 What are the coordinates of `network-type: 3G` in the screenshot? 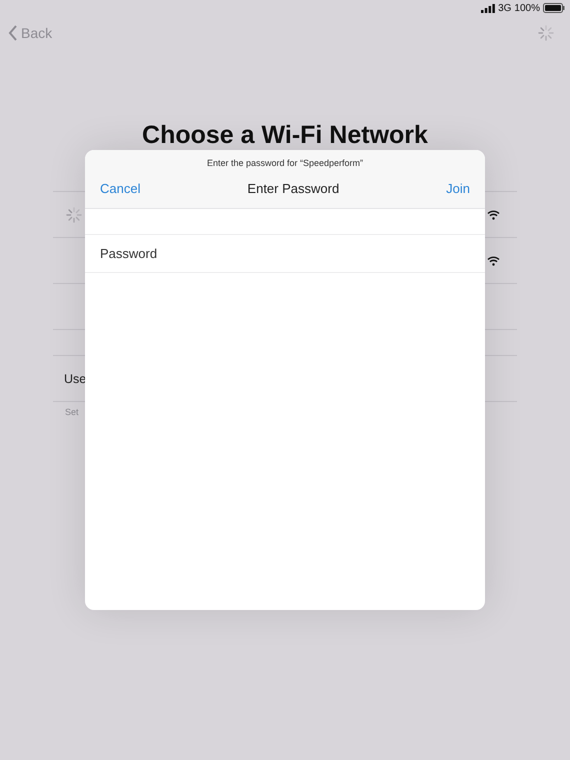 It's located at (505, 8).